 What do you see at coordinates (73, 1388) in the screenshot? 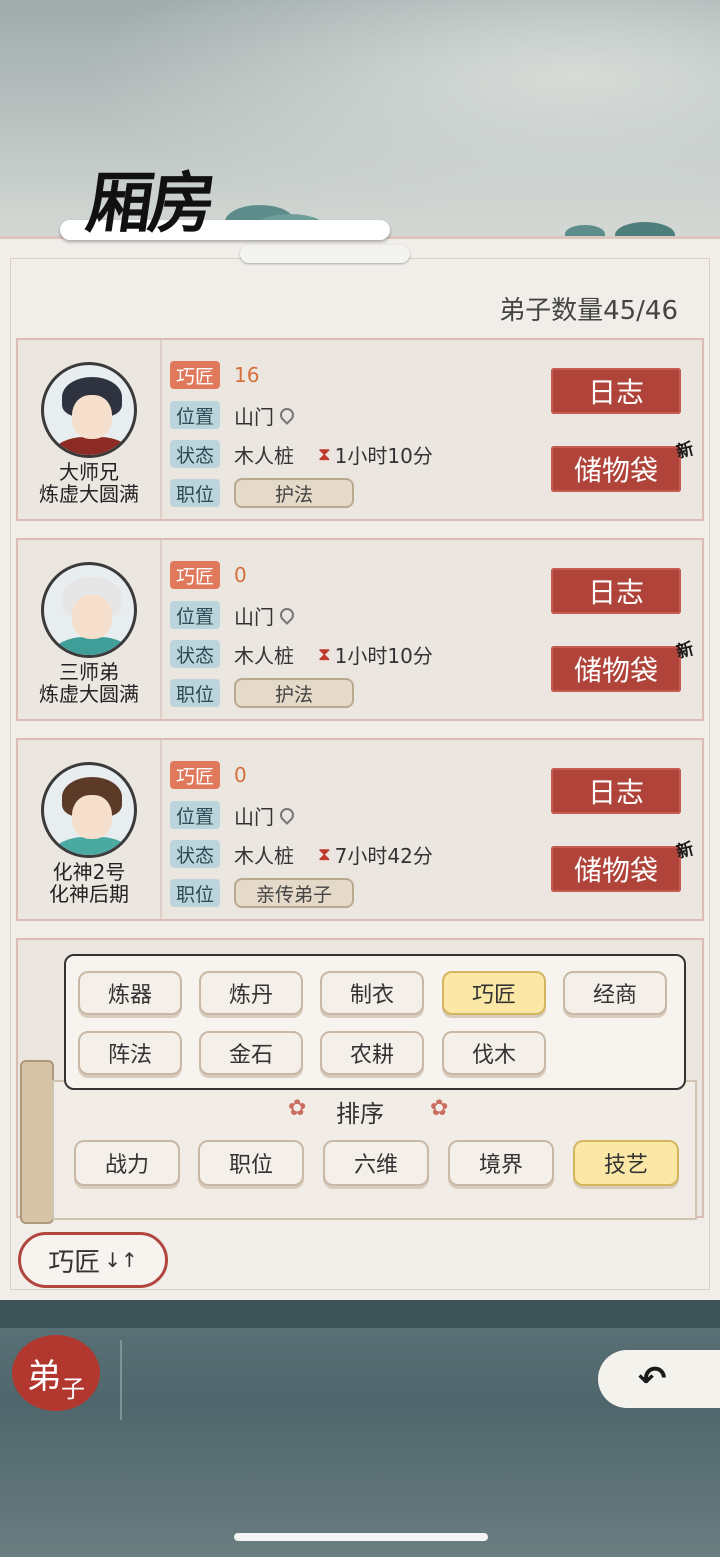
I see `tab-disciples-sublabel: 子` at bounding box center [73, 1388].